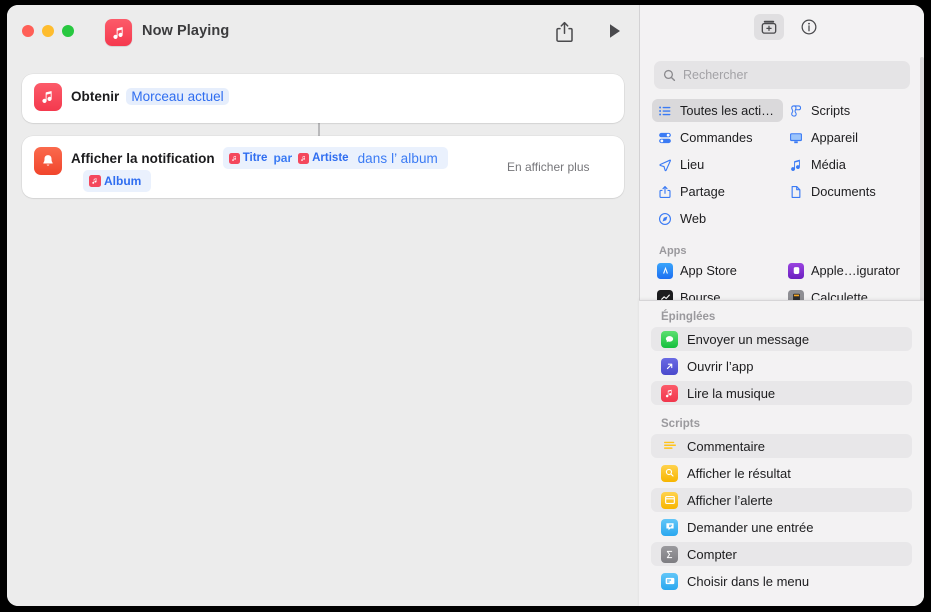 The image size is (931, 612). What do you see at coordinates (665, 138) in the screenshot?
I see `sliders-icon` at bounding box center [665, 138].